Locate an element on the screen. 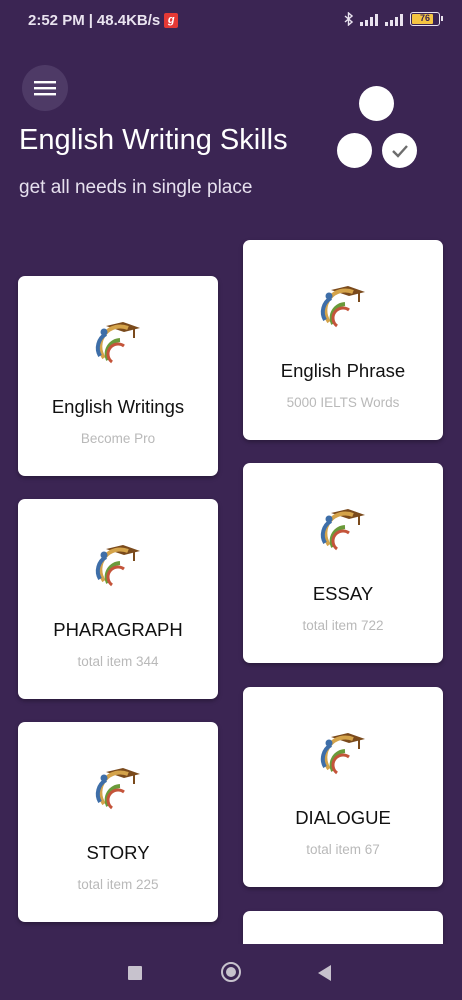  hamburger-menu-icon is located at coordinates (45, 88).